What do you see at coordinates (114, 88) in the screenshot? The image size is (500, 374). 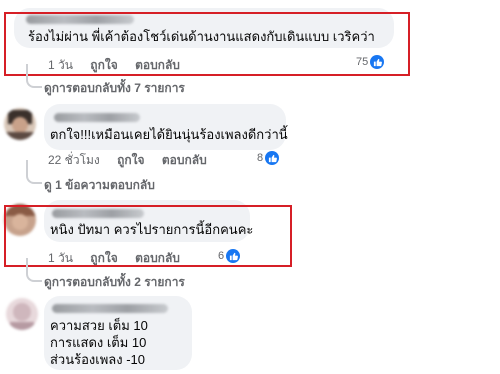 I see `view-replies-link: ดูการตอบกลับทั้ง 7 รายการ` at bounding box center [114, 88].